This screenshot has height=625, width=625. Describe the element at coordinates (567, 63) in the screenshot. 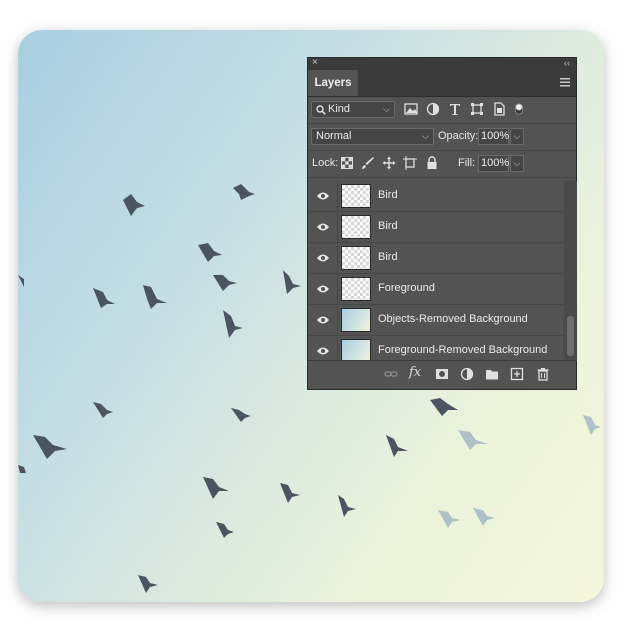

I see `collapse-panel-icon: ‹‹` at that location.